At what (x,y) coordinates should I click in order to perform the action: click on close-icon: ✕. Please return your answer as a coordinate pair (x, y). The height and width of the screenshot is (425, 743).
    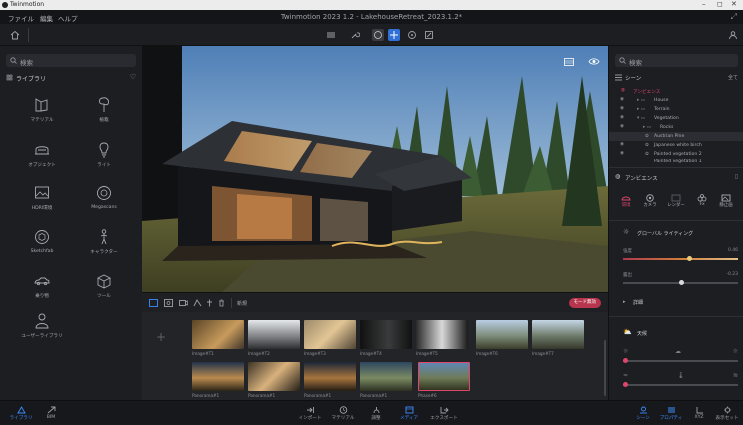
    Looking at the image, I should click on (734, 4).